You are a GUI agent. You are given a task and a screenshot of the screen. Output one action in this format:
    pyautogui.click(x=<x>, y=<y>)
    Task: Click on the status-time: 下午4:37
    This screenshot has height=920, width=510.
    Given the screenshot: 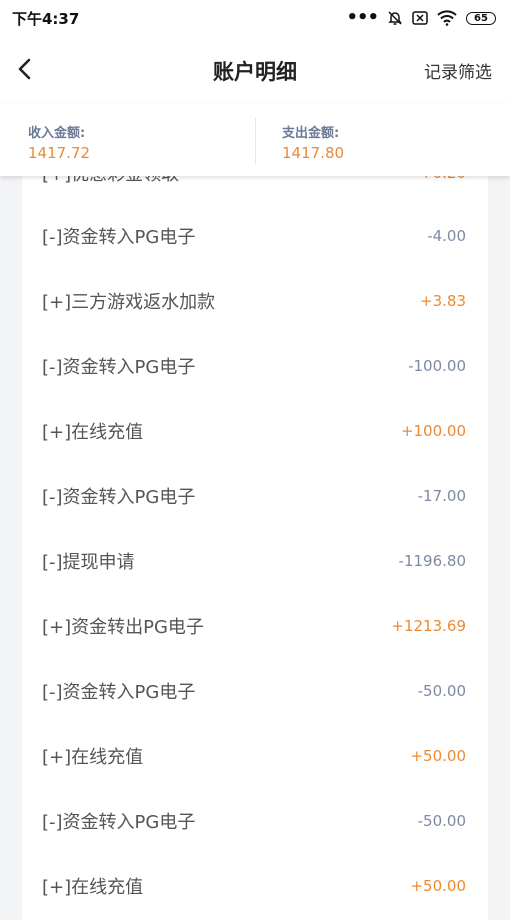 What is the action you would take?
    pyautogui.click(x=46, y=18)
    